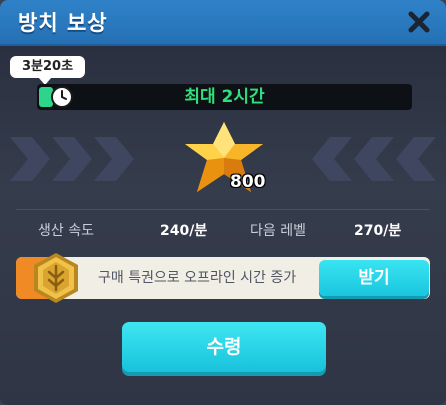  Describe the element at coordinates (66, 231) in the screenshot. I see `production-speed-label: 생산 속도` at that location.